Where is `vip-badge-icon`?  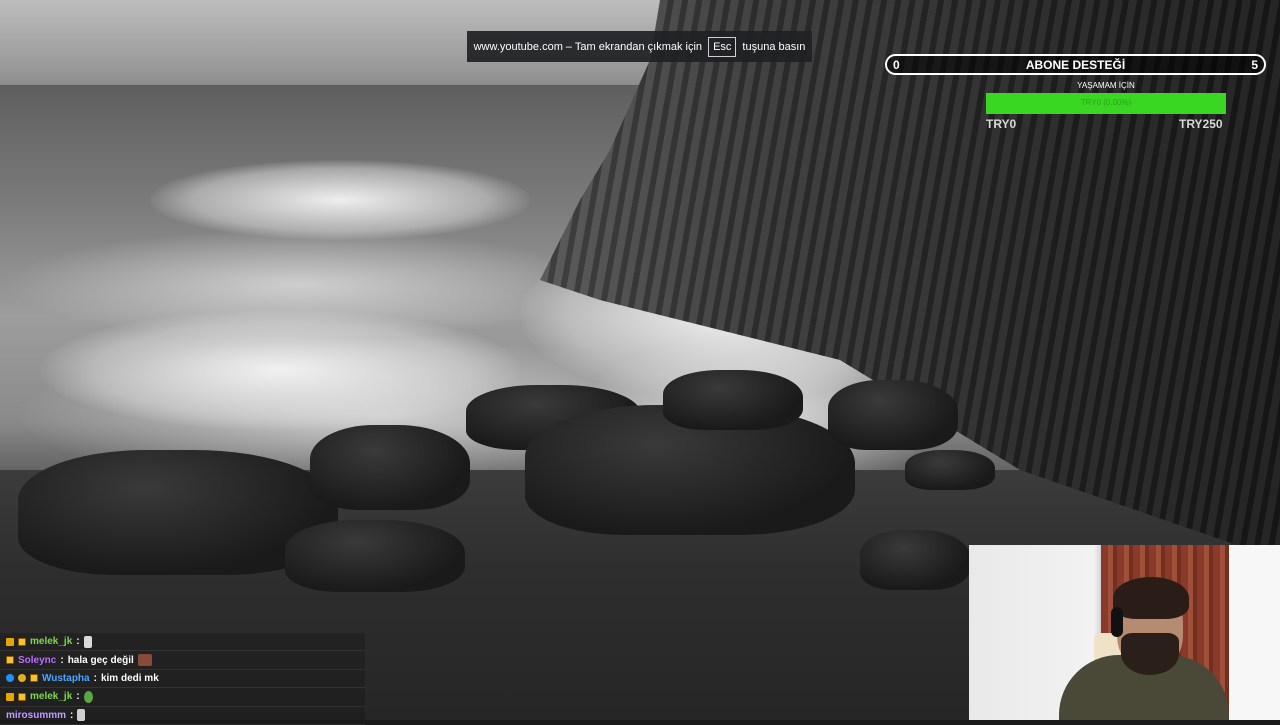
vip-badge-icon is located at coordinates (22, 678).